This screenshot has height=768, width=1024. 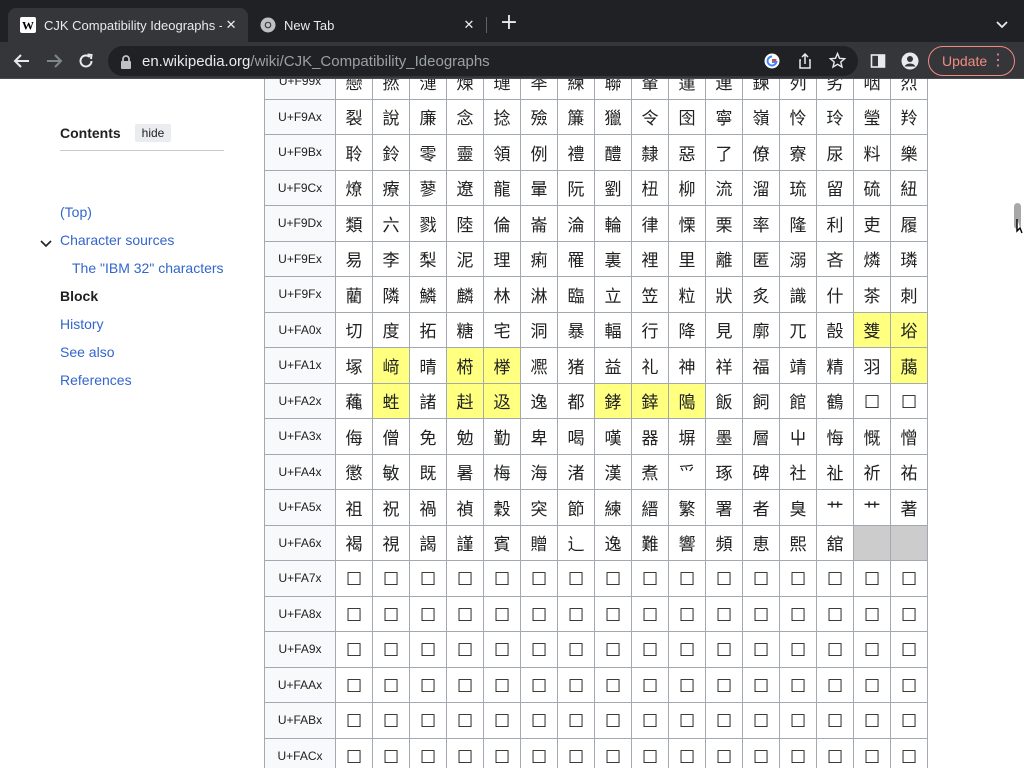 What do you see at coordinates (428, 400) in the screenshot?
I see `char-cell: 諸` at bounding box center [428, 400].